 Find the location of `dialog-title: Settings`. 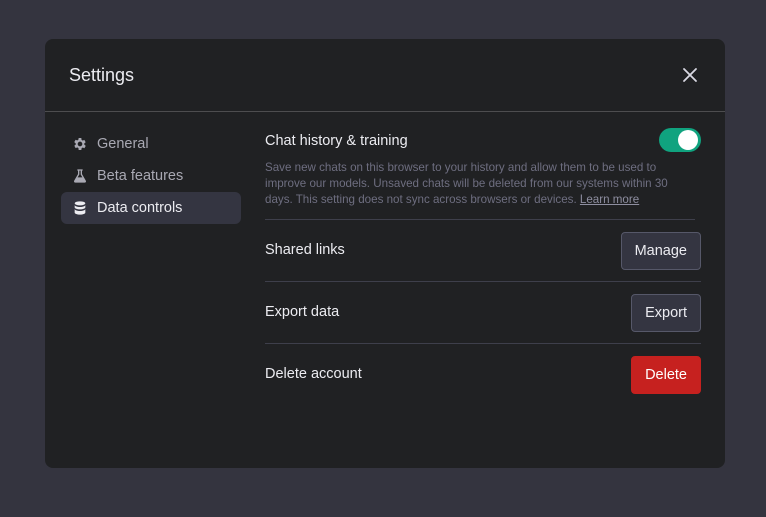

dialog-title: Settings is located at coordinates (102, 75).